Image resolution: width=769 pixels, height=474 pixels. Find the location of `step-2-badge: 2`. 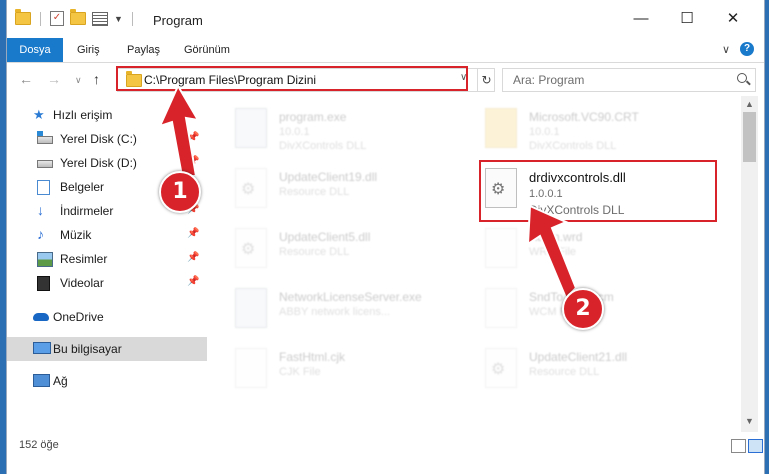

step-2-badge: 2 is located at coordinates (583, 309).